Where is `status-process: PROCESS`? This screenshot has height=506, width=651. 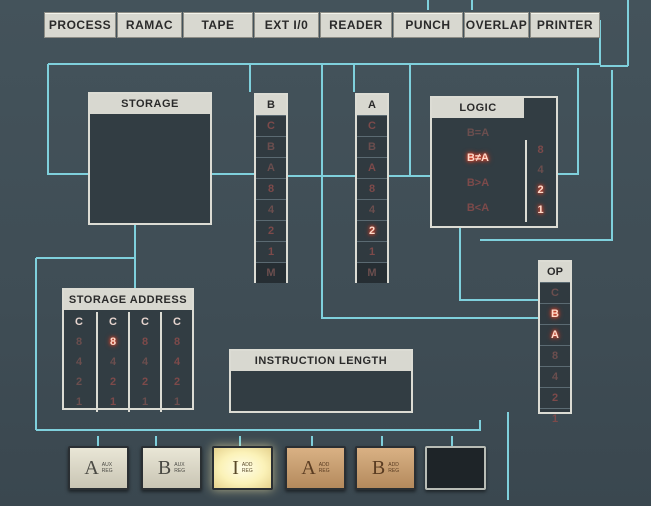
status-process: PROCESS is located at coordinates (80, 25).